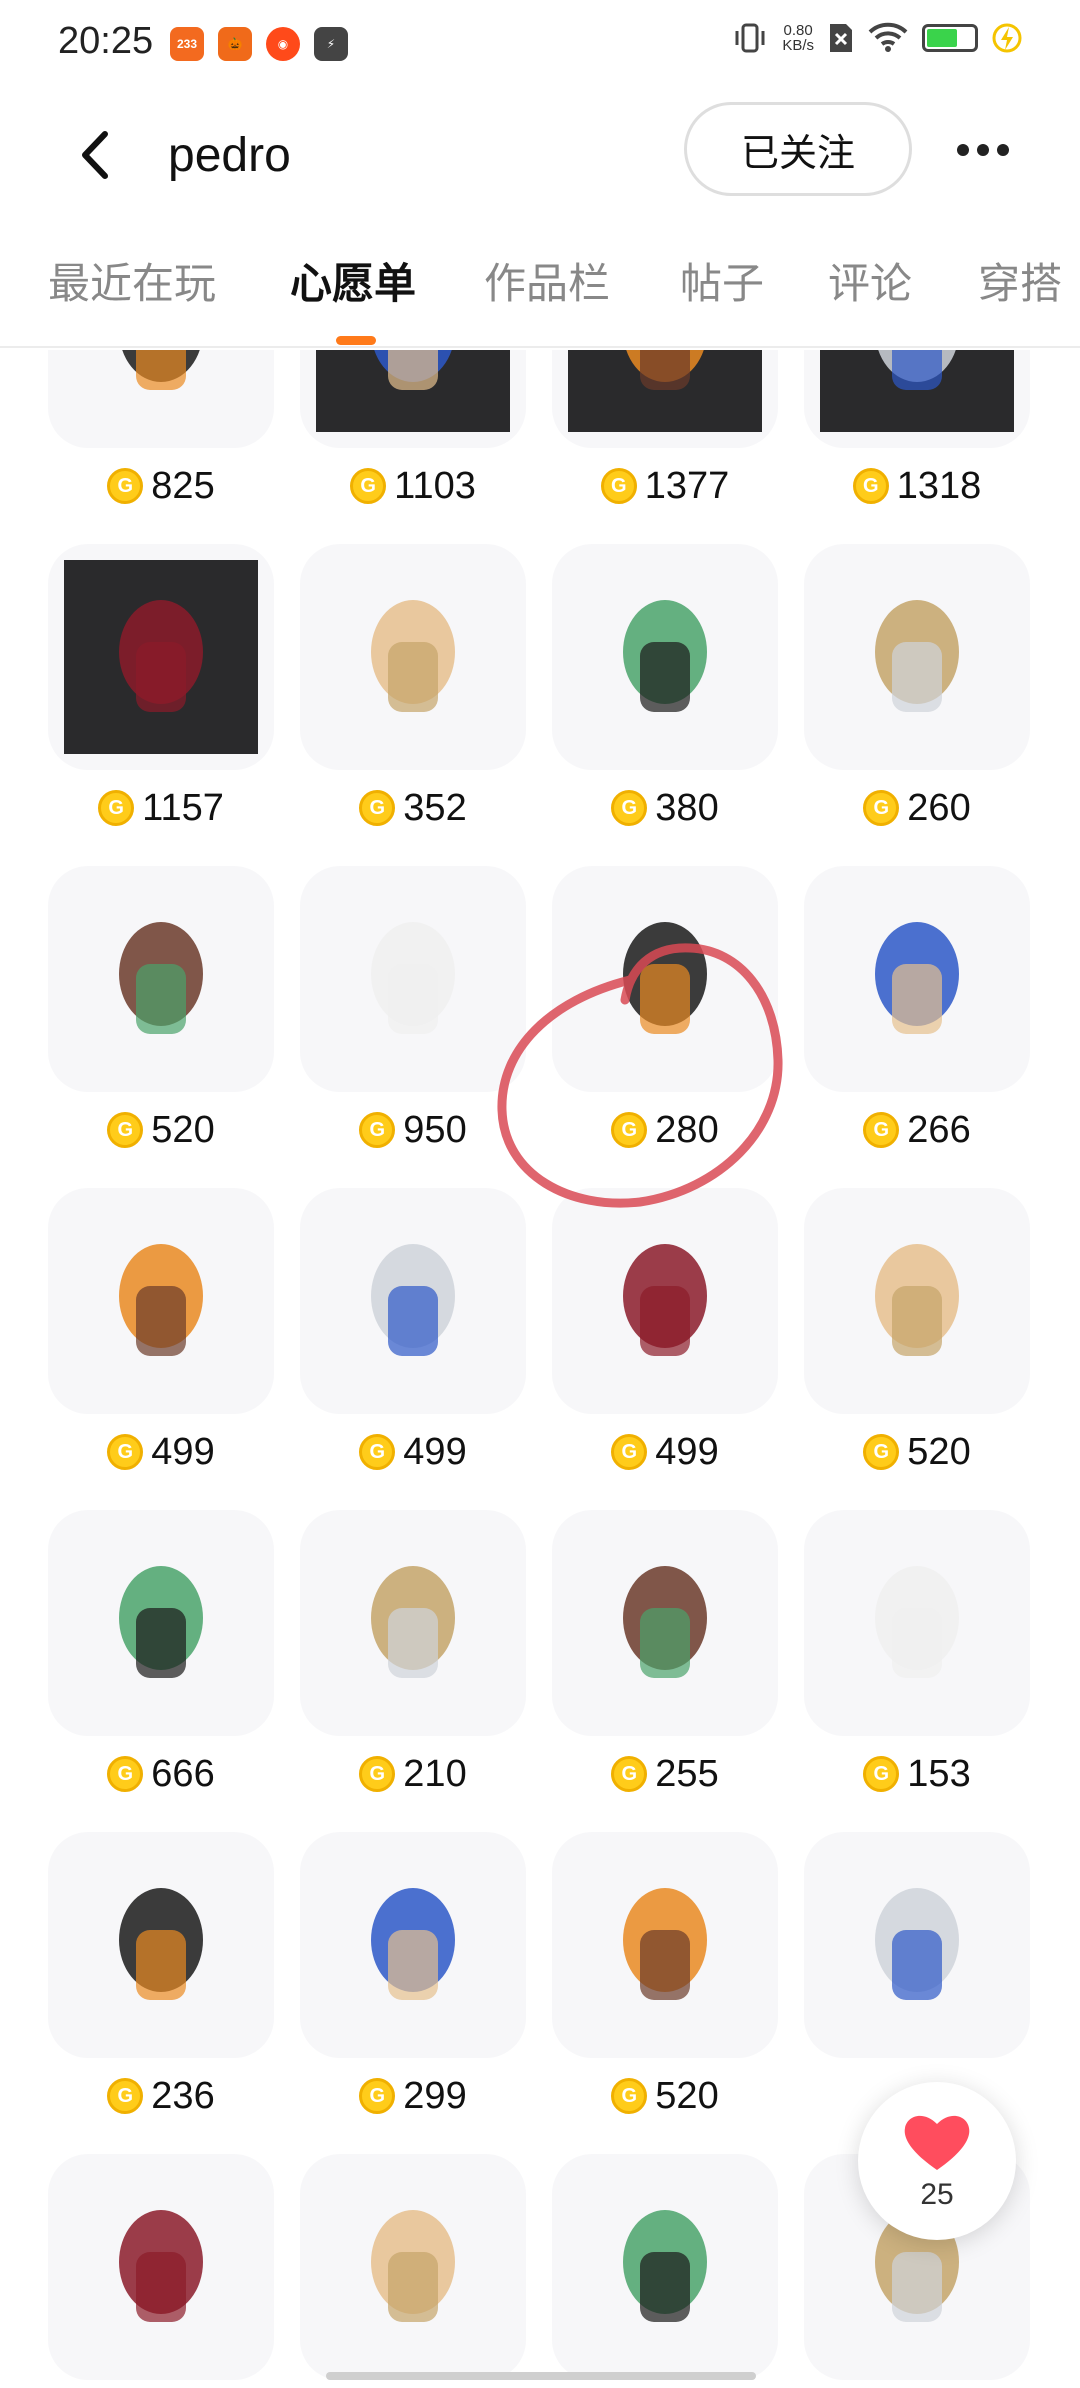  I want to click on like-count: 25, so click(937, 2194).